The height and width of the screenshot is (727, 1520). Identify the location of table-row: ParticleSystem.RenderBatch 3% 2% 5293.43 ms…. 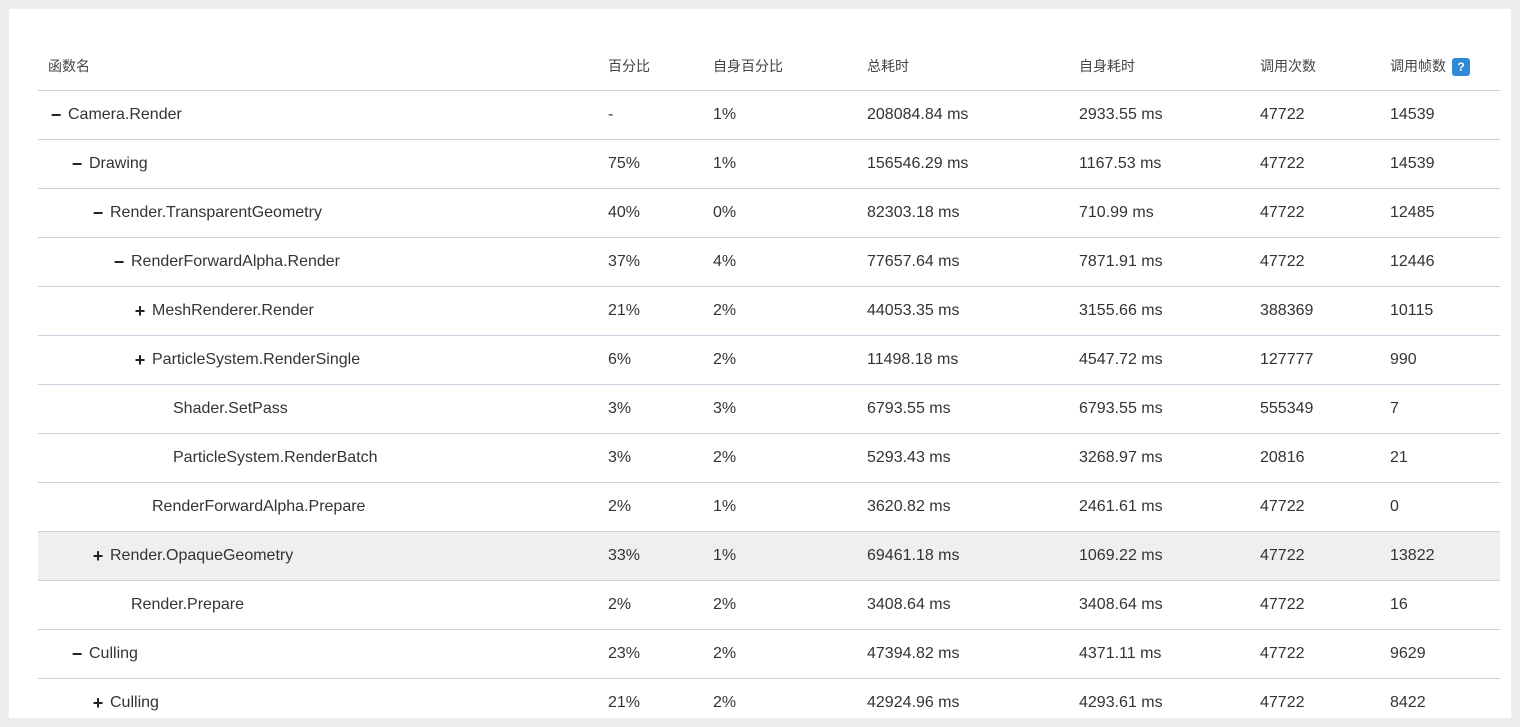
(769, 458).